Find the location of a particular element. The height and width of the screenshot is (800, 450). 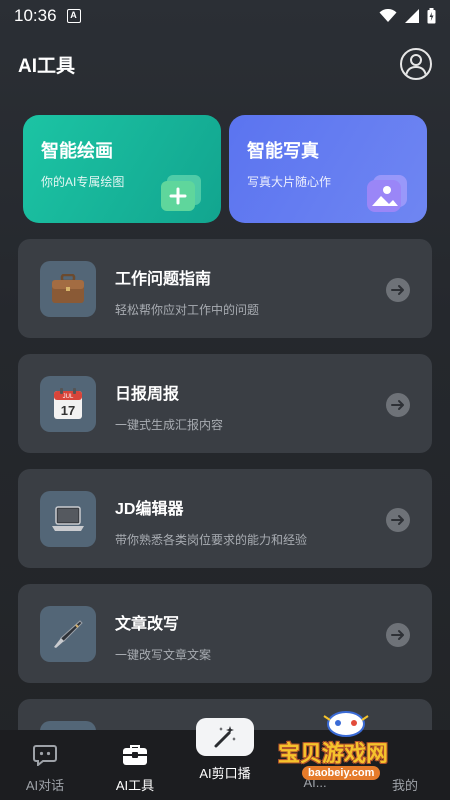

profile-button is located at coordinates (416, 64).